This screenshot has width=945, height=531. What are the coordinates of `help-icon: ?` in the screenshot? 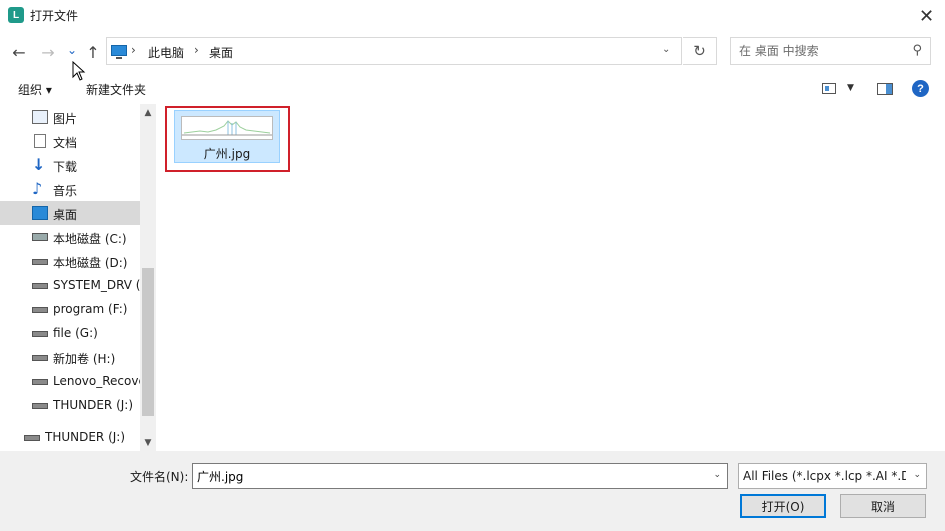 It's located at (920, 88).